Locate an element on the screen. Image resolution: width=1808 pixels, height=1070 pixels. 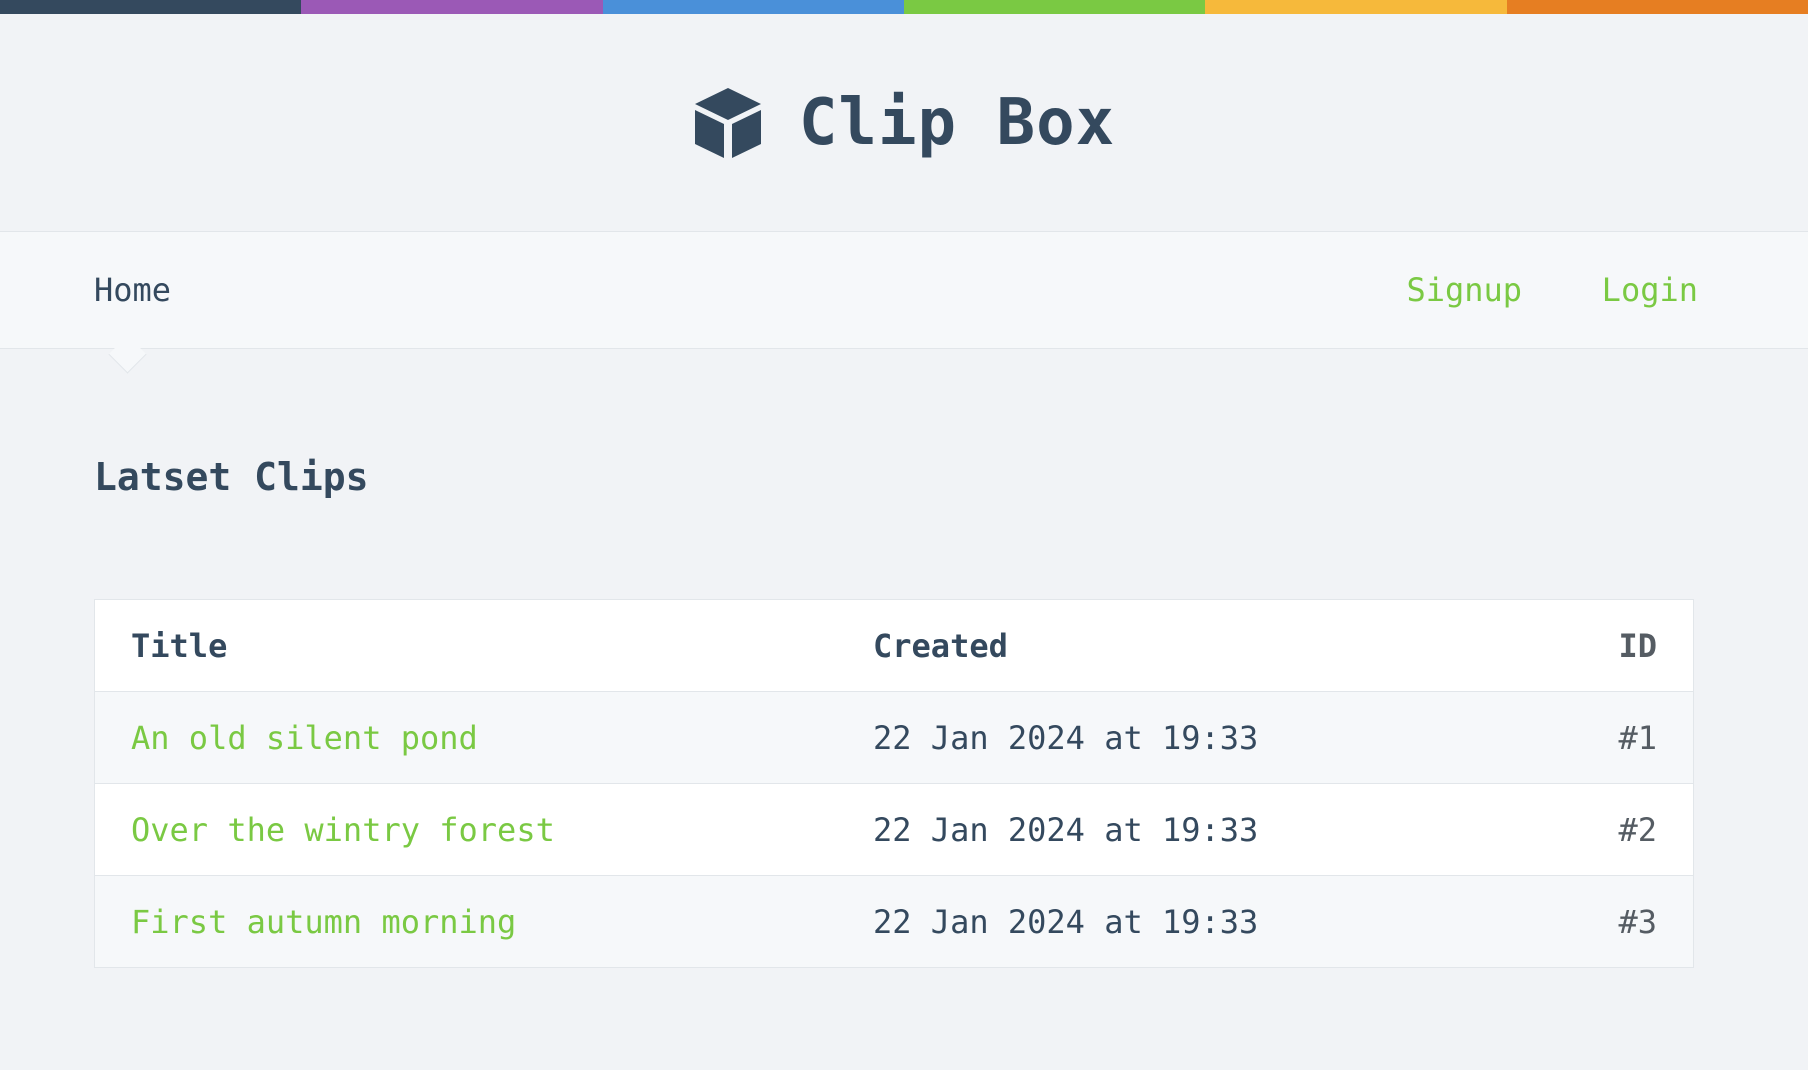
clip-title-cell: First autumn morning is located at coordinates (465, 921).